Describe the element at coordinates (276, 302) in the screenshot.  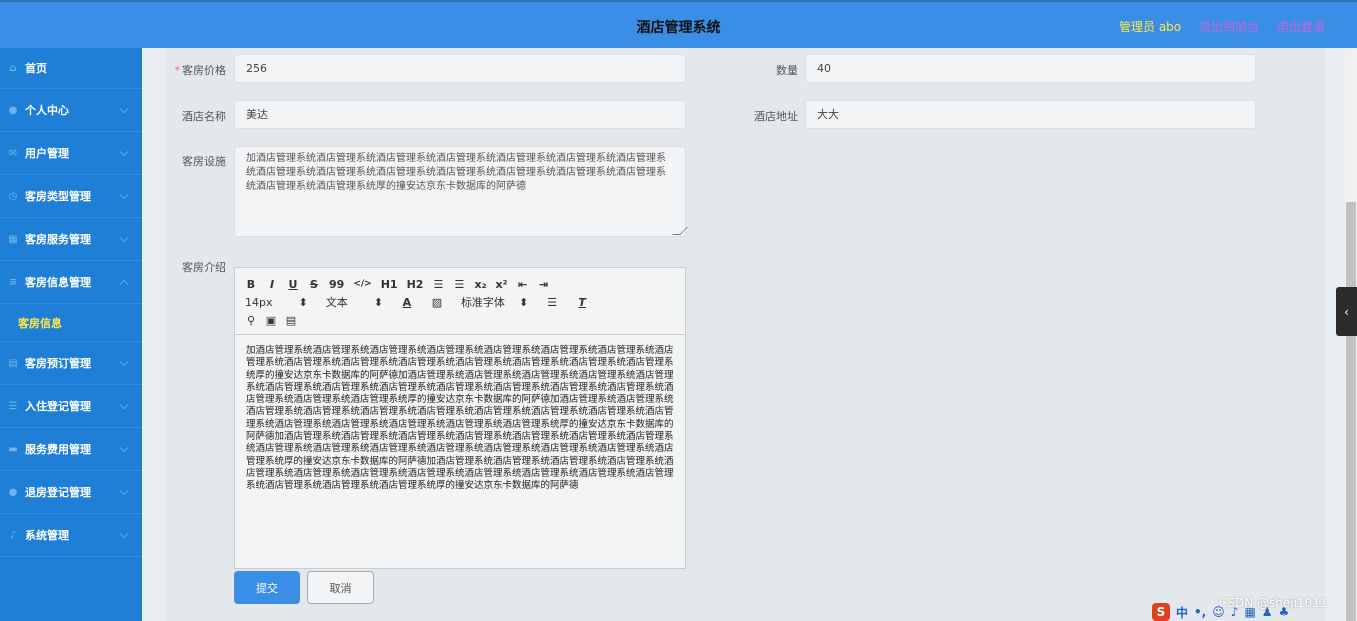
I see `font-size-select: 14px ⬍` at that location.